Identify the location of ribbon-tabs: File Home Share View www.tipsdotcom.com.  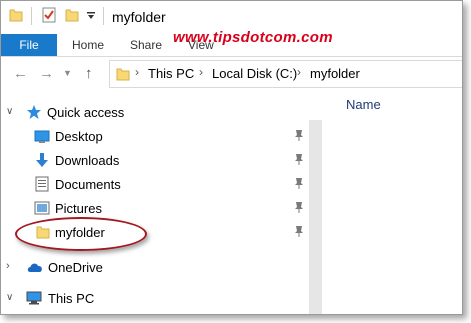
(231, 43).